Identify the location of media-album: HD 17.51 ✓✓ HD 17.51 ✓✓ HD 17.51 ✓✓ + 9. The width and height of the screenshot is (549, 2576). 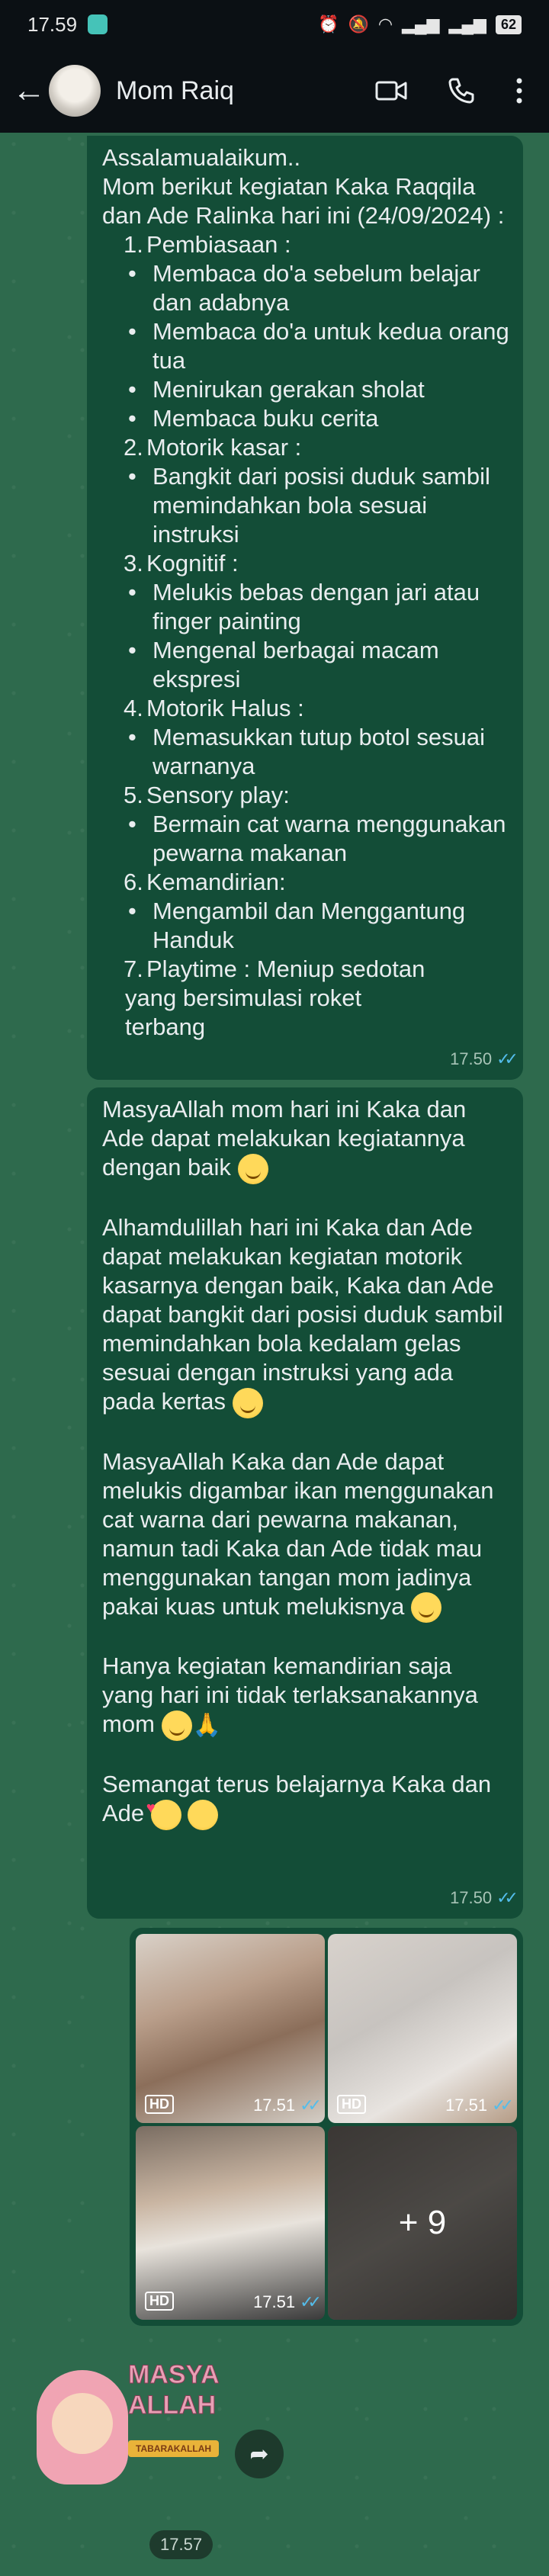
(326, 2127).